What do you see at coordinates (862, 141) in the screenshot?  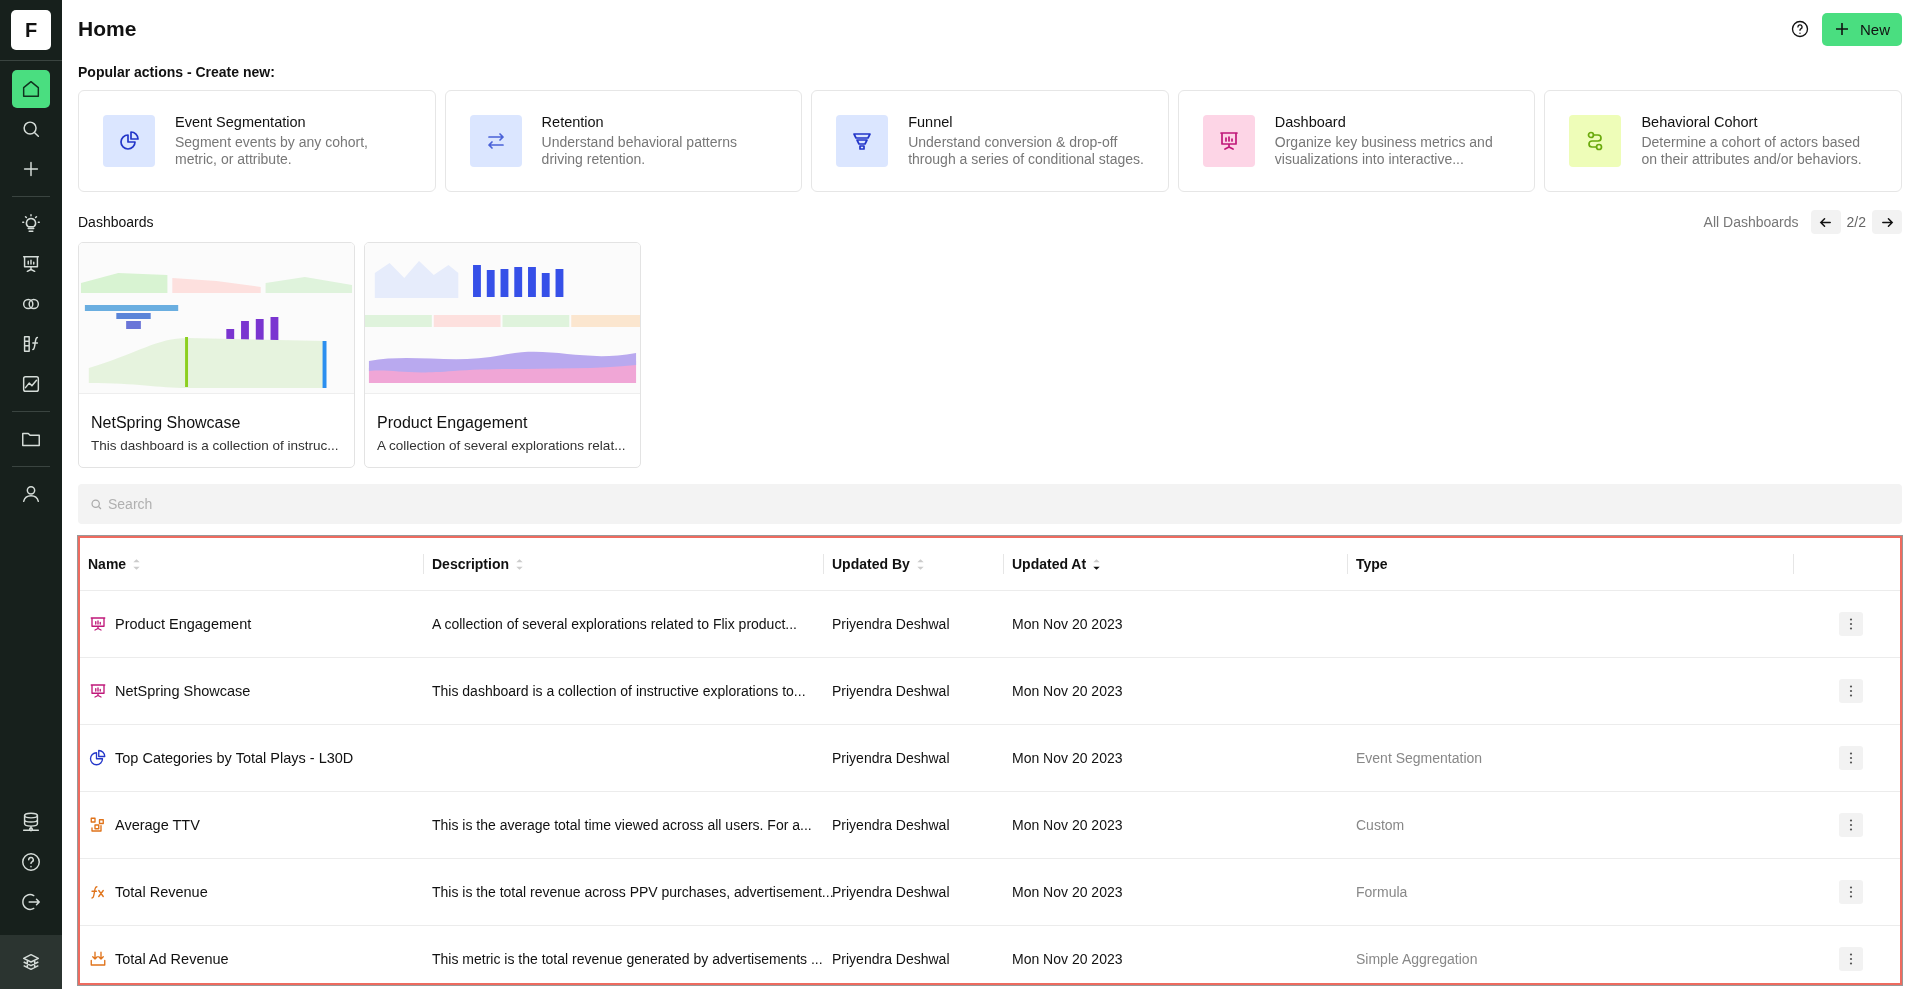 I see `funnel-icon` at bounding box center [862, 141].